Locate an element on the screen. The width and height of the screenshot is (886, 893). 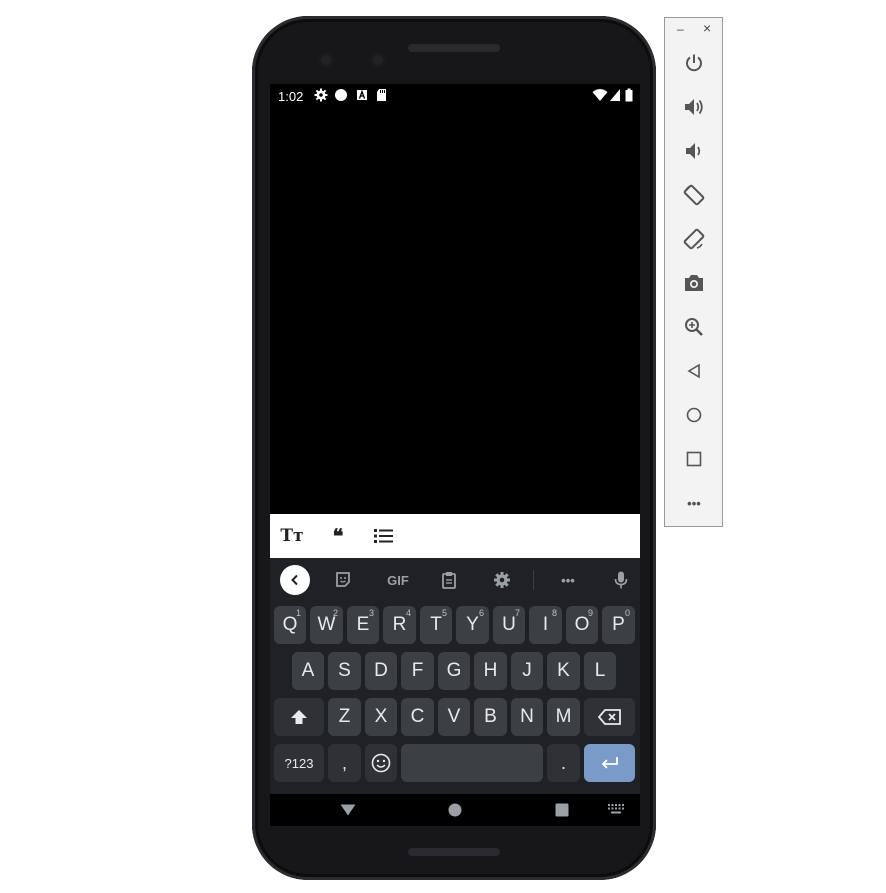
space-key is located at coordinates (472, 763).